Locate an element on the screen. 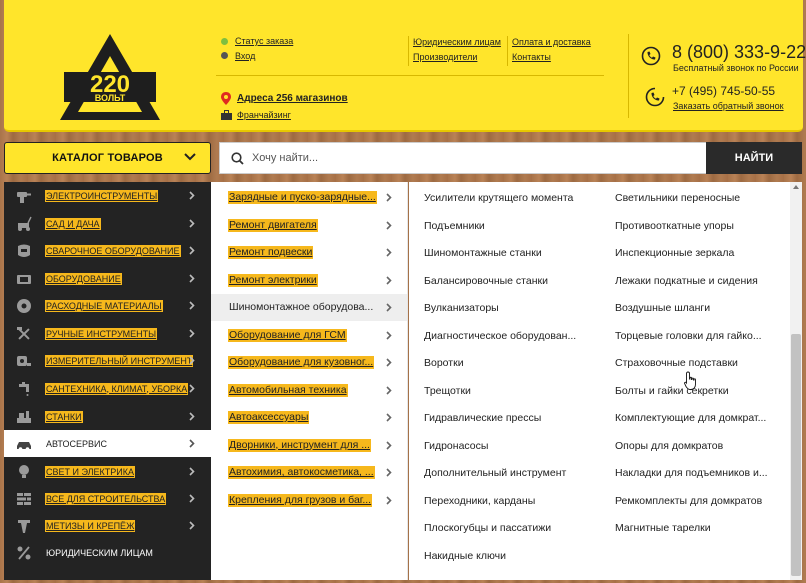 This screenshot has height=583, width=806. scrollbar is located at coordinates (796, 381).